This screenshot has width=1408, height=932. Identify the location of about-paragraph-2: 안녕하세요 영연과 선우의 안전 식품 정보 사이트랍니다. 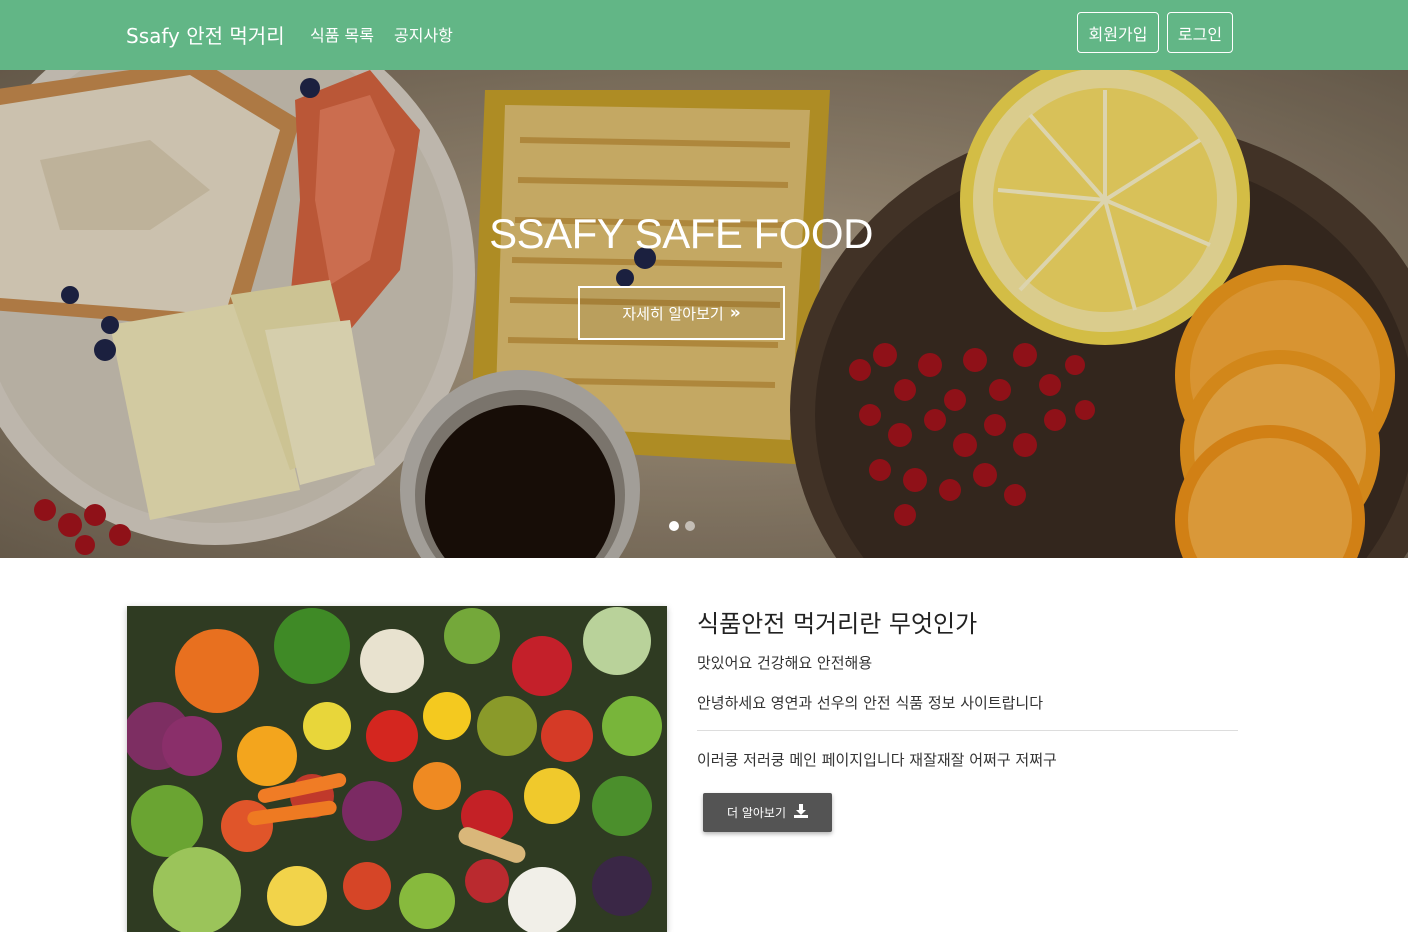
(870, 703).